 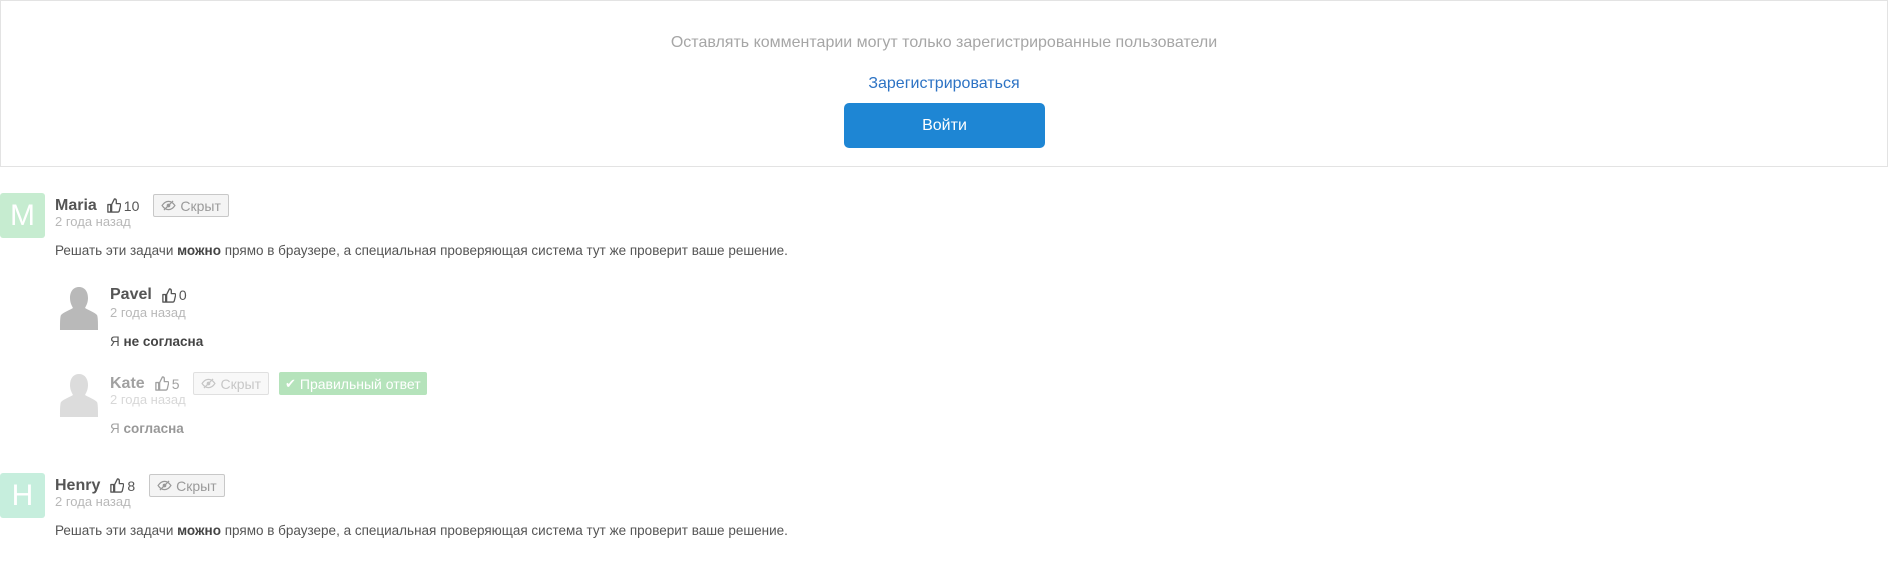 I want to click on comment-author: Henry, so click(x=77, y=486).